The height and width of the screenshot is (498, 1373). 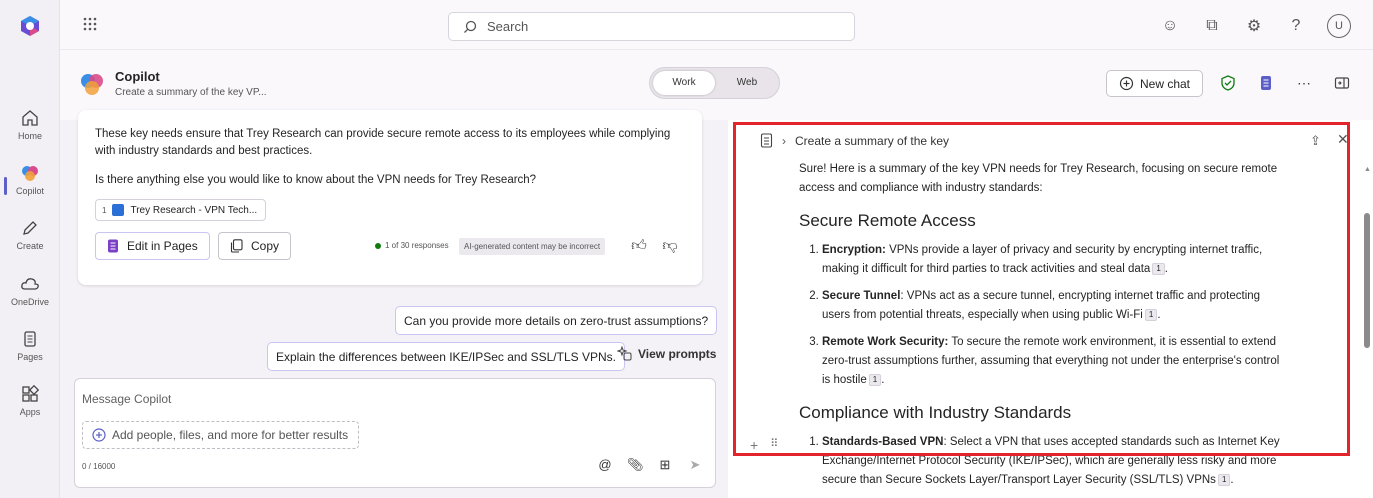 I want to click on rail-item-create: Create, so click(x=30, y=243).